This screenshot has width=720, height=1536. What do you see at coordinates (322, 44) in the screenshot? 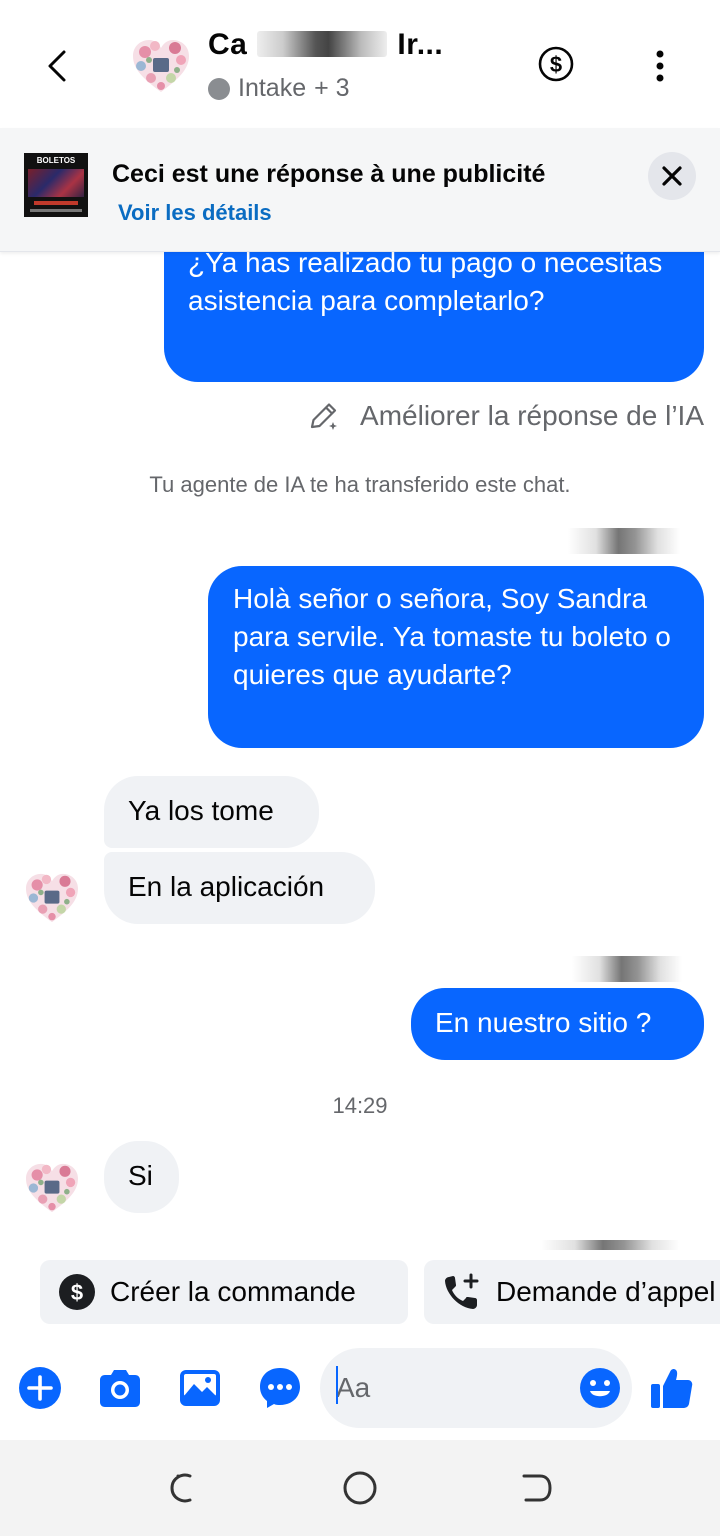
I see `contact-name-redacted` at bounding box center [322, 44].